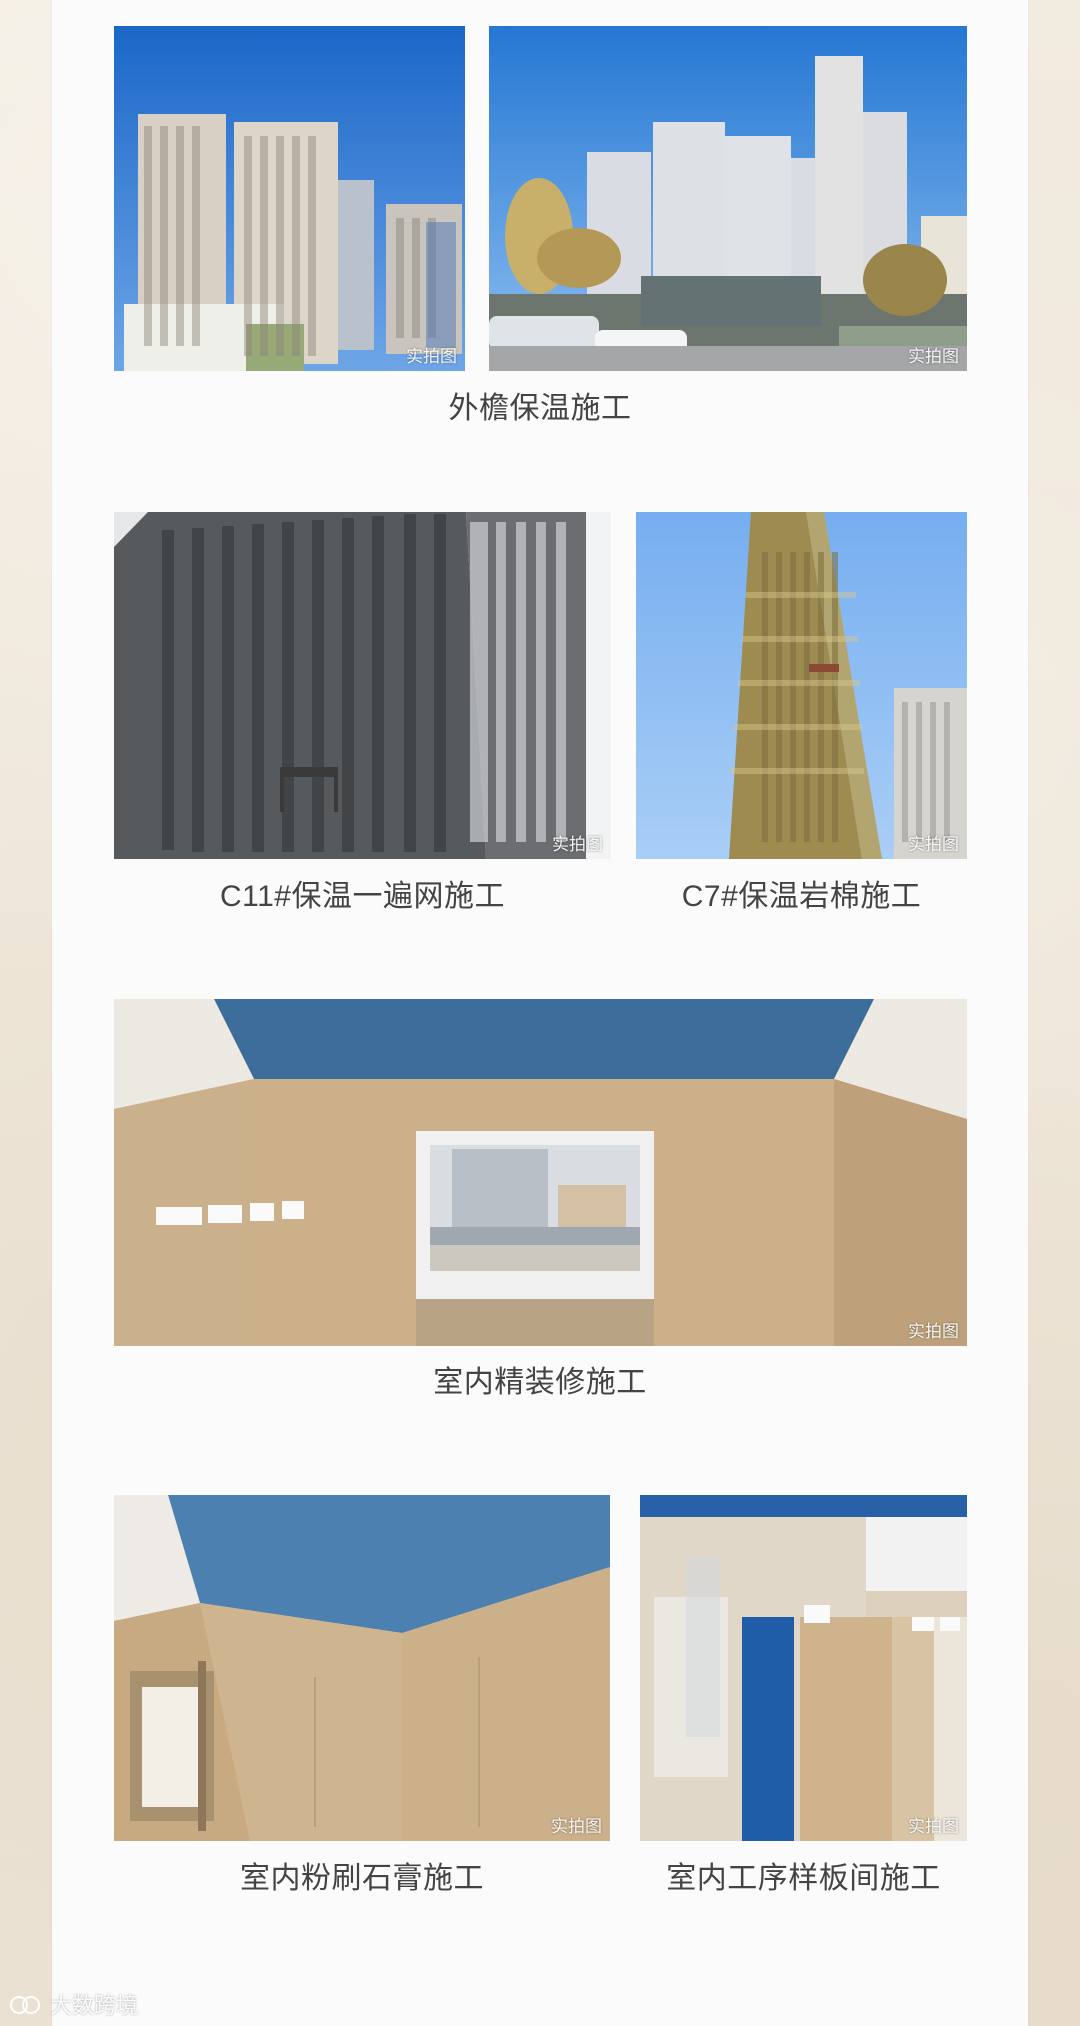 The image size is (1080, 2026). What do you see at coordinates (362, 685) in the screenshot?
I see `photo-c11-facade: 实拍图` at bounding box center [362, 685].